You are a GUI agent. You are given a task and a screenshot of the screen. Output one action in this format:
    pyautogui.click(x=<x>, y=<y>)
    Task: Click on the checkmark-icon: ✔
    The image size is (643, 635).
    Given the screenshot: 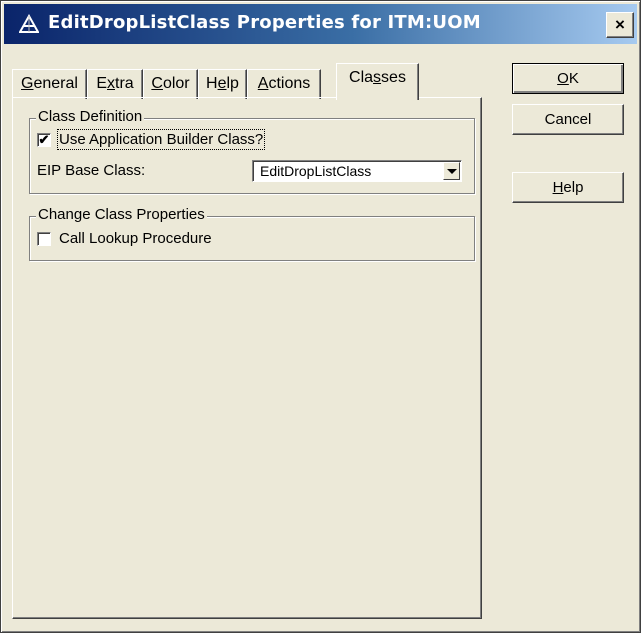 What is the action you would take?
    pyautogui.click(x=44, y=139)
    